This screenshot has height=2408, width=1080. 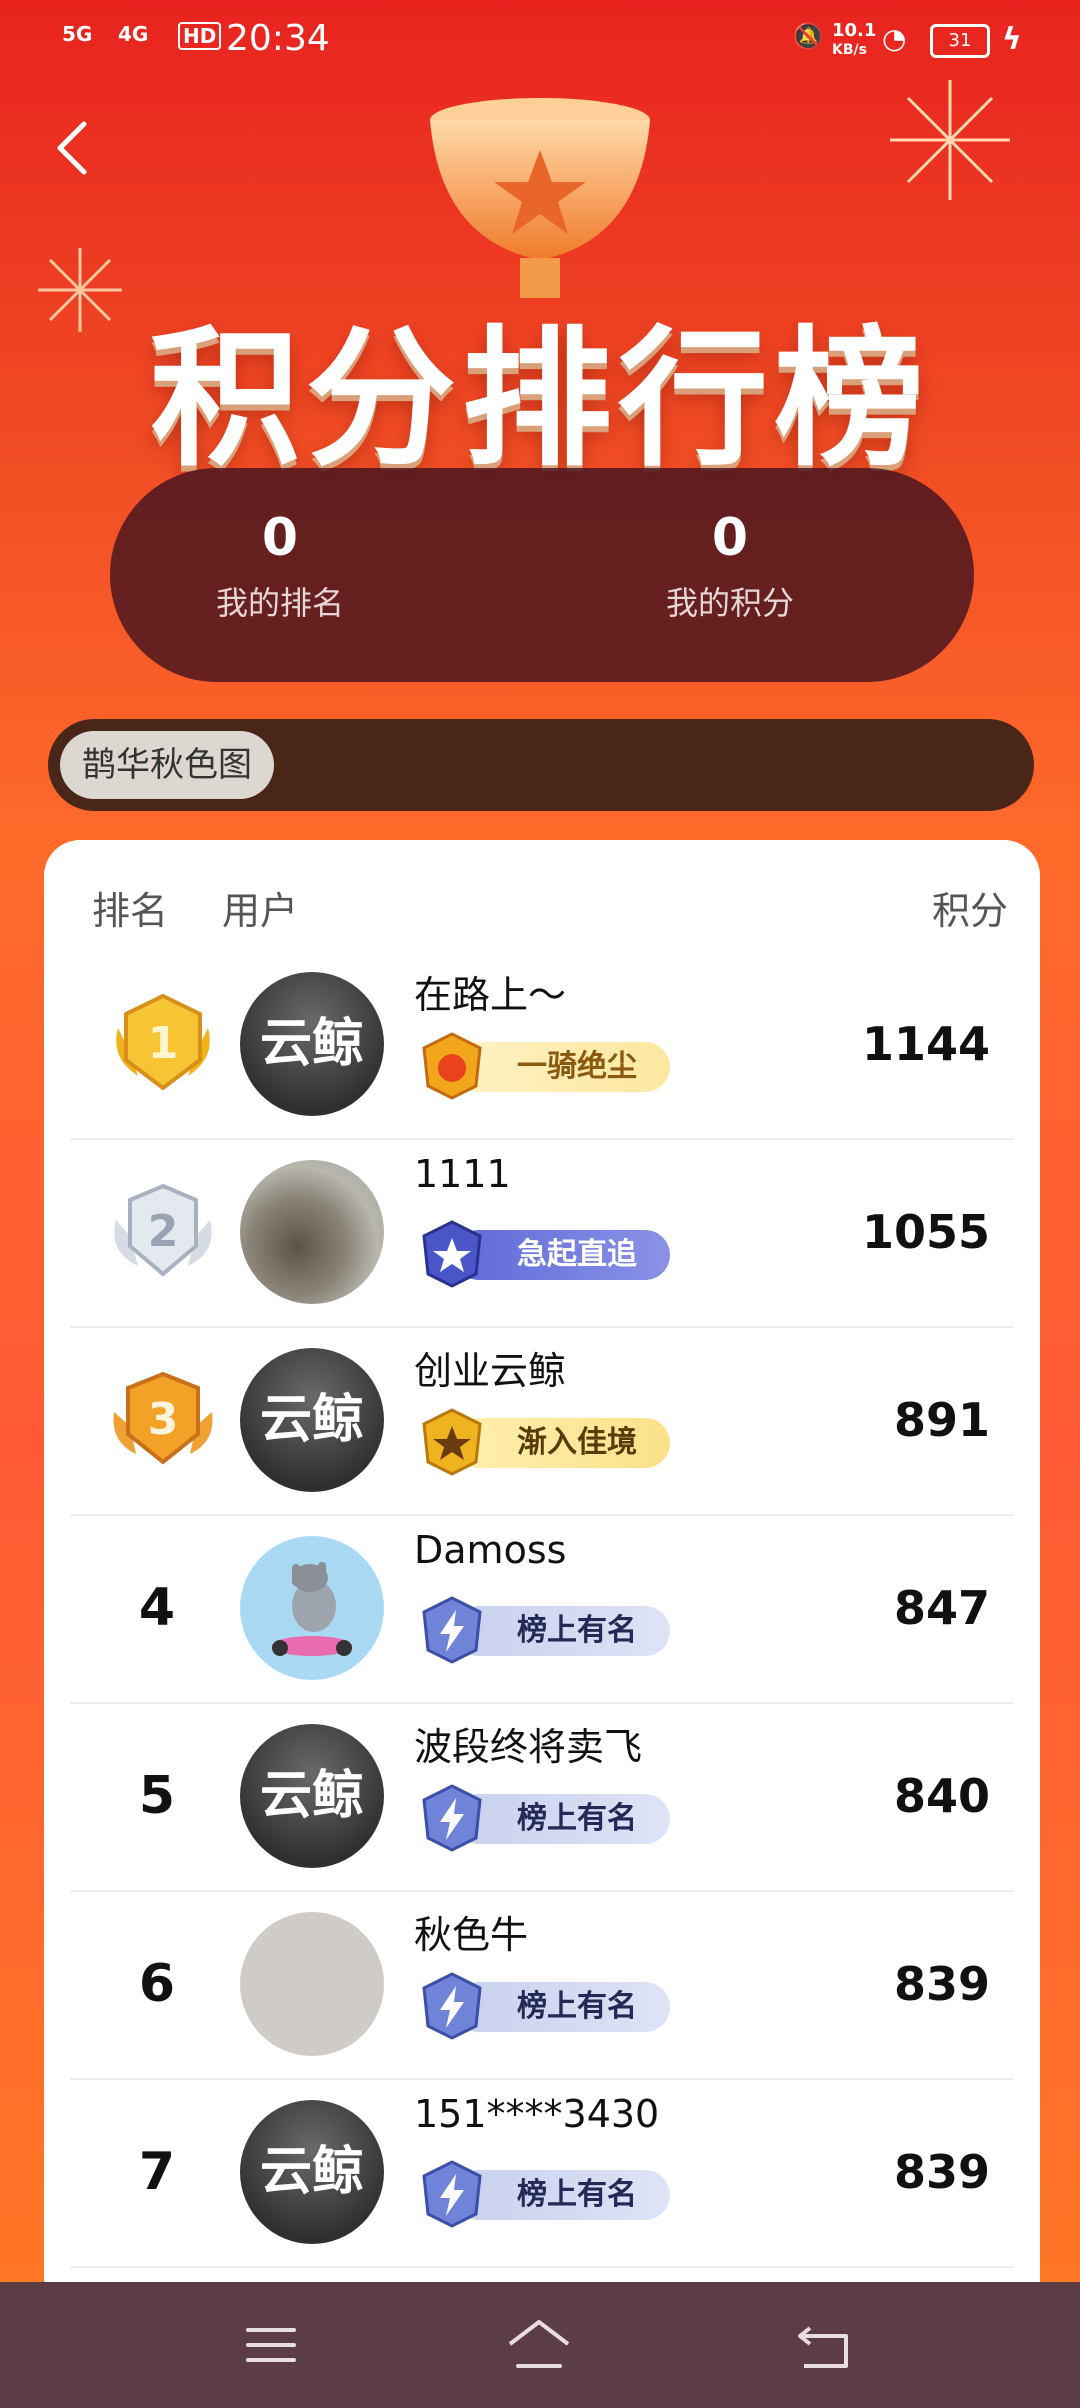 I want to click on speed-value: 10.1, so click(x=854, y=30).